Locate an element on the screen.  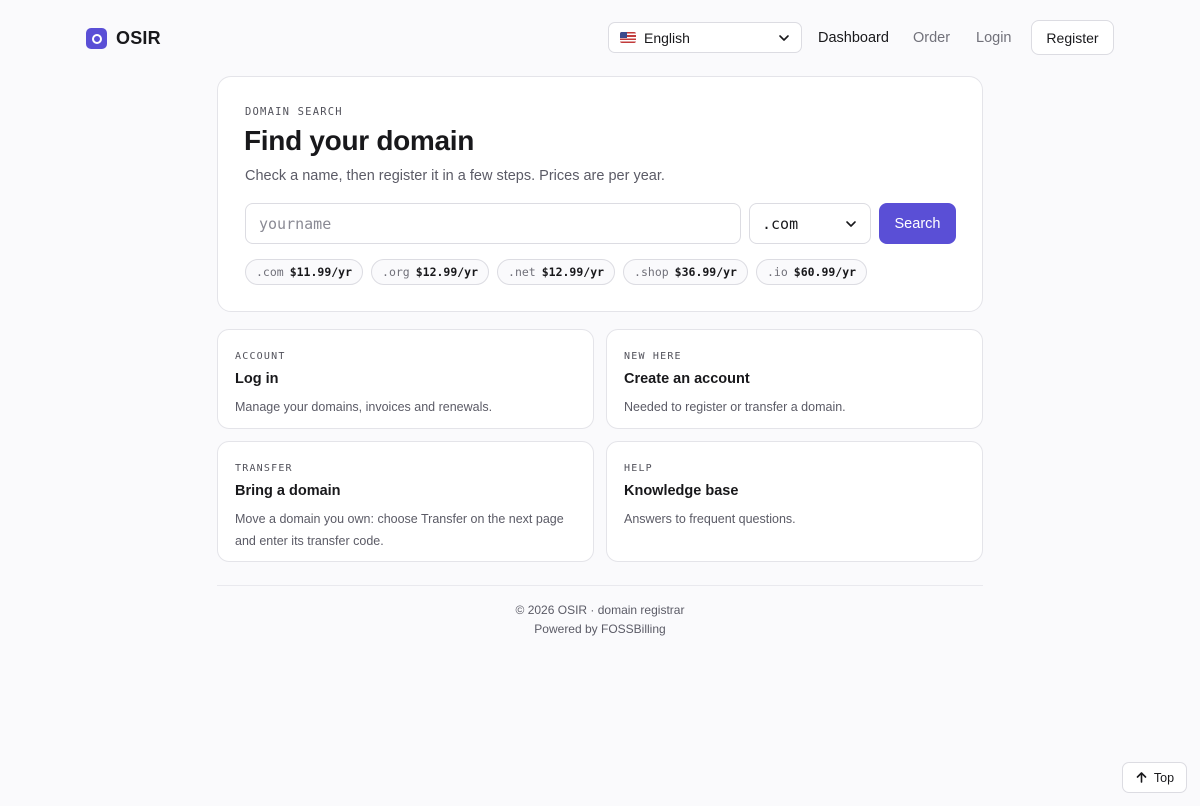
back-to-top-label: Top is located at coordinates (1164, 777).